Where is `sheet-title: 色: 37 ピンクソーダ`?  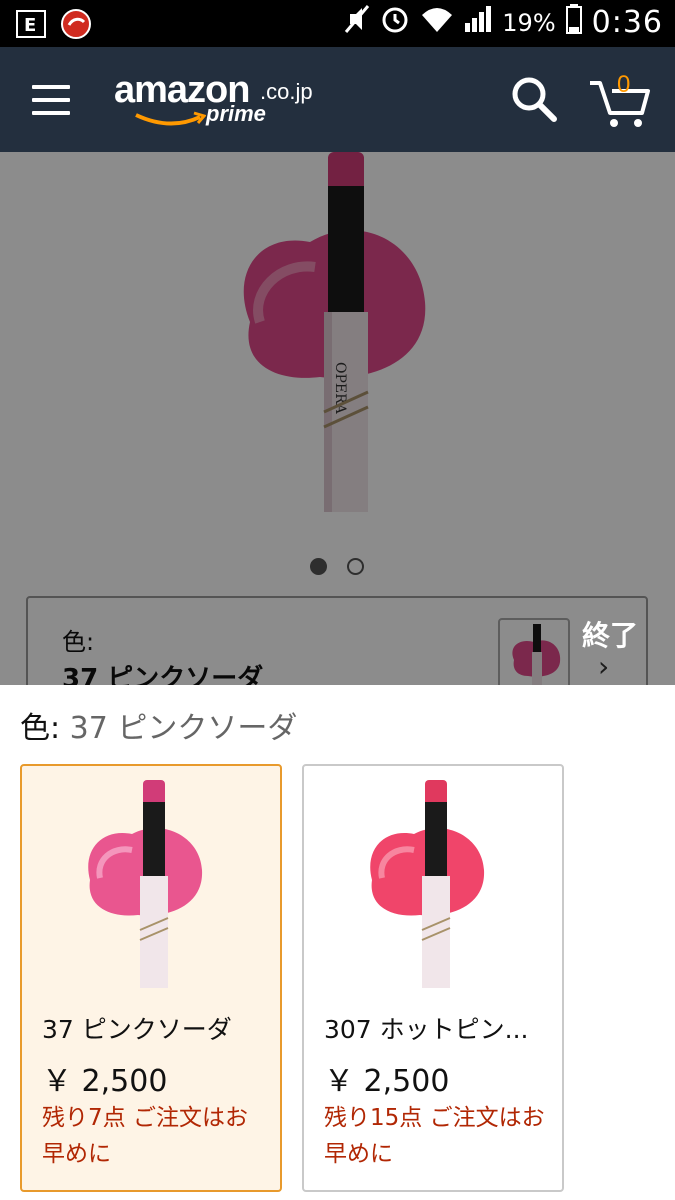
sheet-title: 色: 37 ピンクソーダ is located at coordinates (158, 725).